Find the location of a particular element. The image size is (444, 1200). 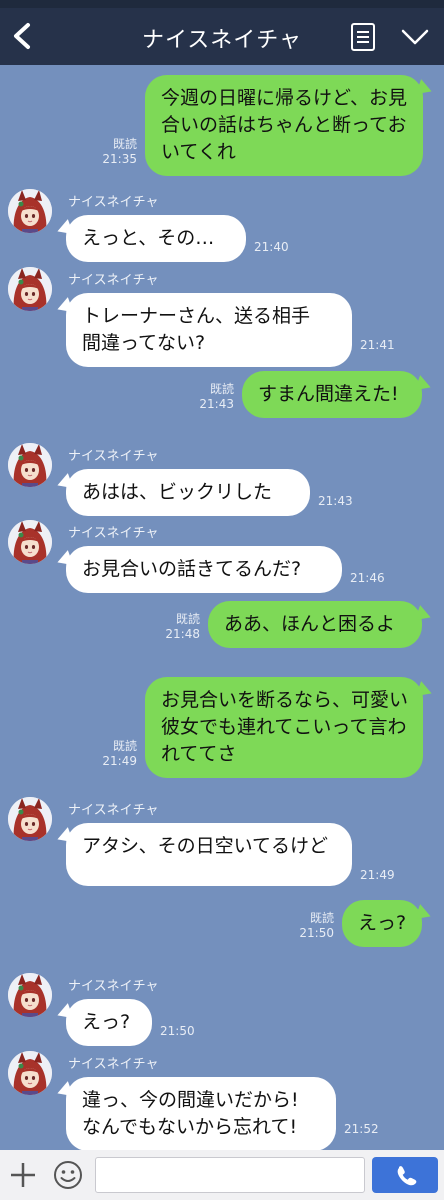

message-input is located at coordinates (230, 1175).